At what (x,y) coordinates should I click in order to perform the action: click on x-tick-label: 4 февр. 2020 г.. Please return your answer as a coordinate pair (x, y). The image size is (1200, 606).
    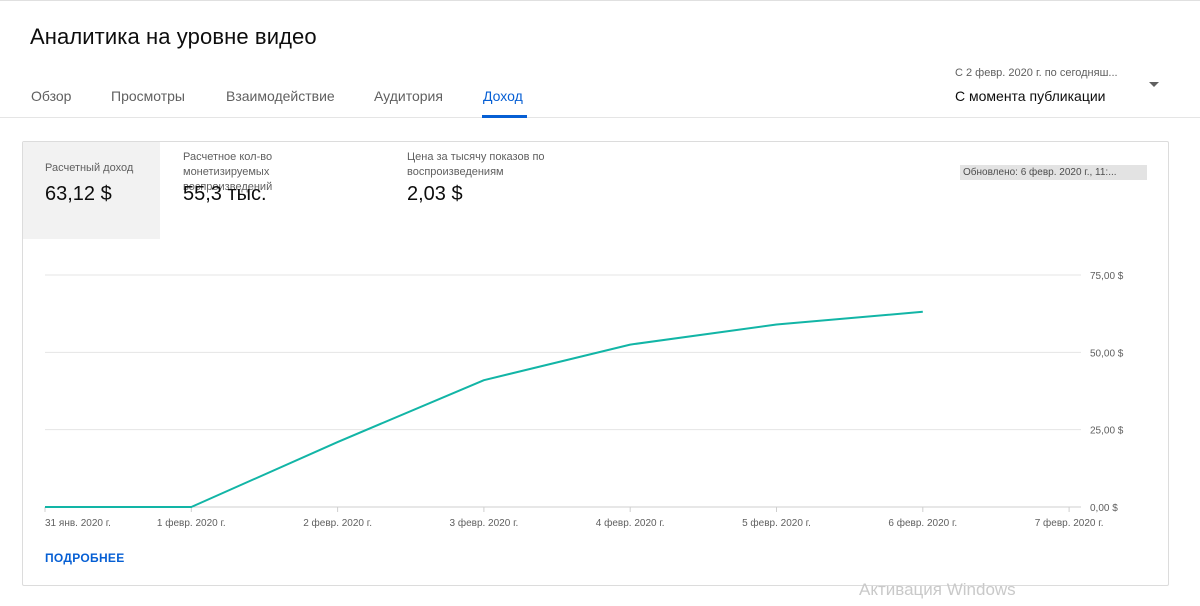
    Looking at the image, I should click on (630, 523).